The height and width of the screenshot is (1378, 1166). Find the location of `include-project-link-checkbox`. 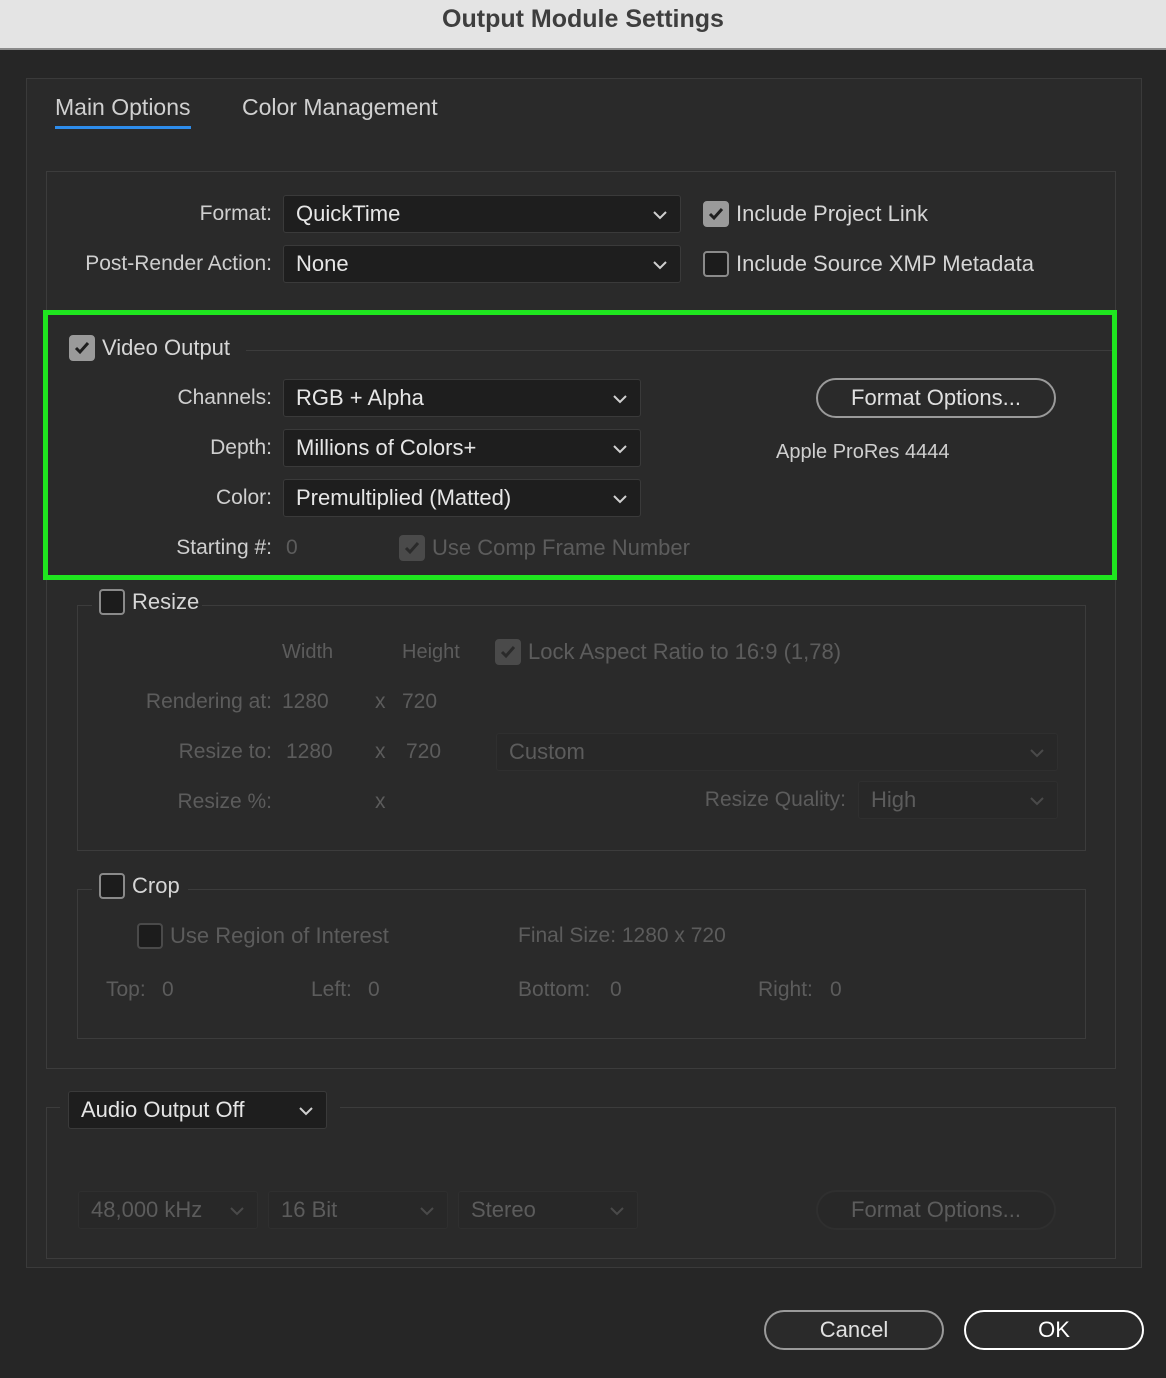

include-project-link-checkbox is located at coordinates (716, 214).